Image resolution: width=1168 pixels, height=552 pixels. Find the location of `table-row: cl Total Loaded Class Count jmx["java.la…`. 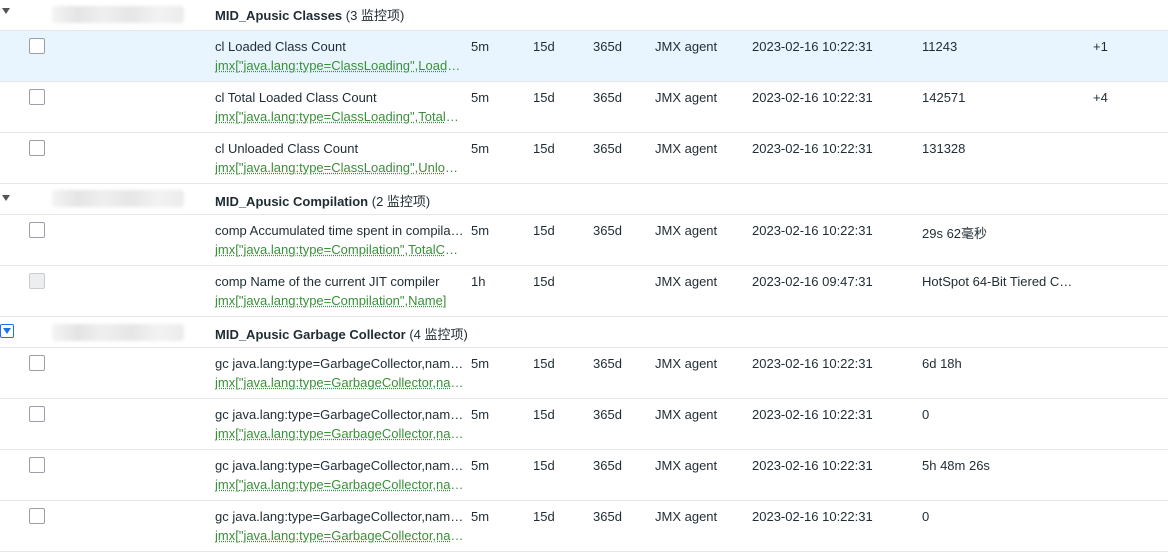

table-row: cl Total Loaded Class Count jmx["java.la… is located at coordinates (584, 107).